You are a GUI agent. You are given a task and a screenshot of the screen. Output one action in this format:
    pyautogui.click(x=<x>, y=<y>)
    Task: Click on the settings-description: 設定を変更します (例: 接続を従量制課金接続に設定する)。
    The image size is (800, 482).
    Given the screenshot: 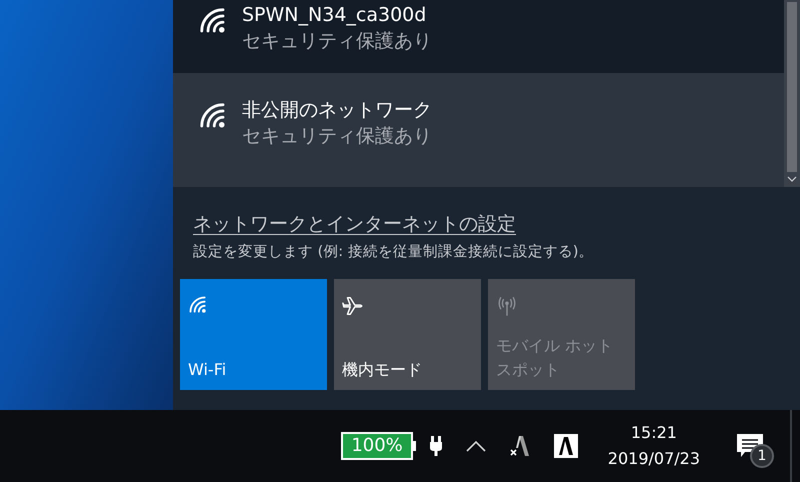 What is the action you would take?
    pyautogui.click(x=393, y=252)
    